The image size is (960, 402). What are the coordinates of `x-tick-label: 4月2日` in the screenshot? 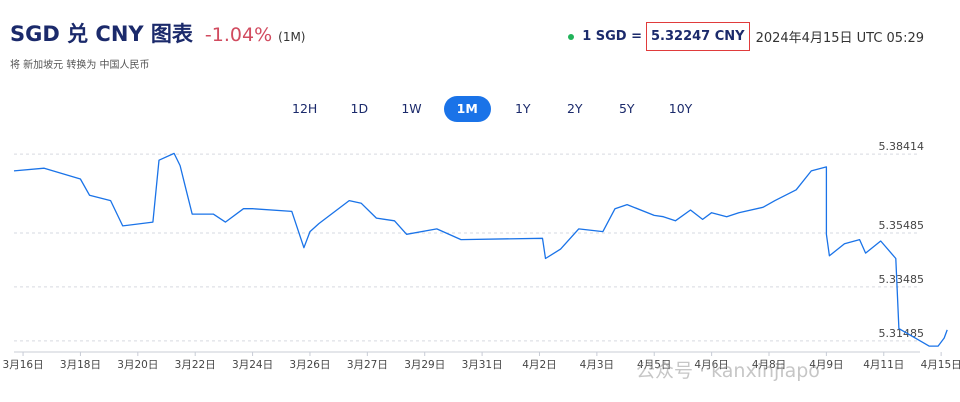 It's located at (539, 365).